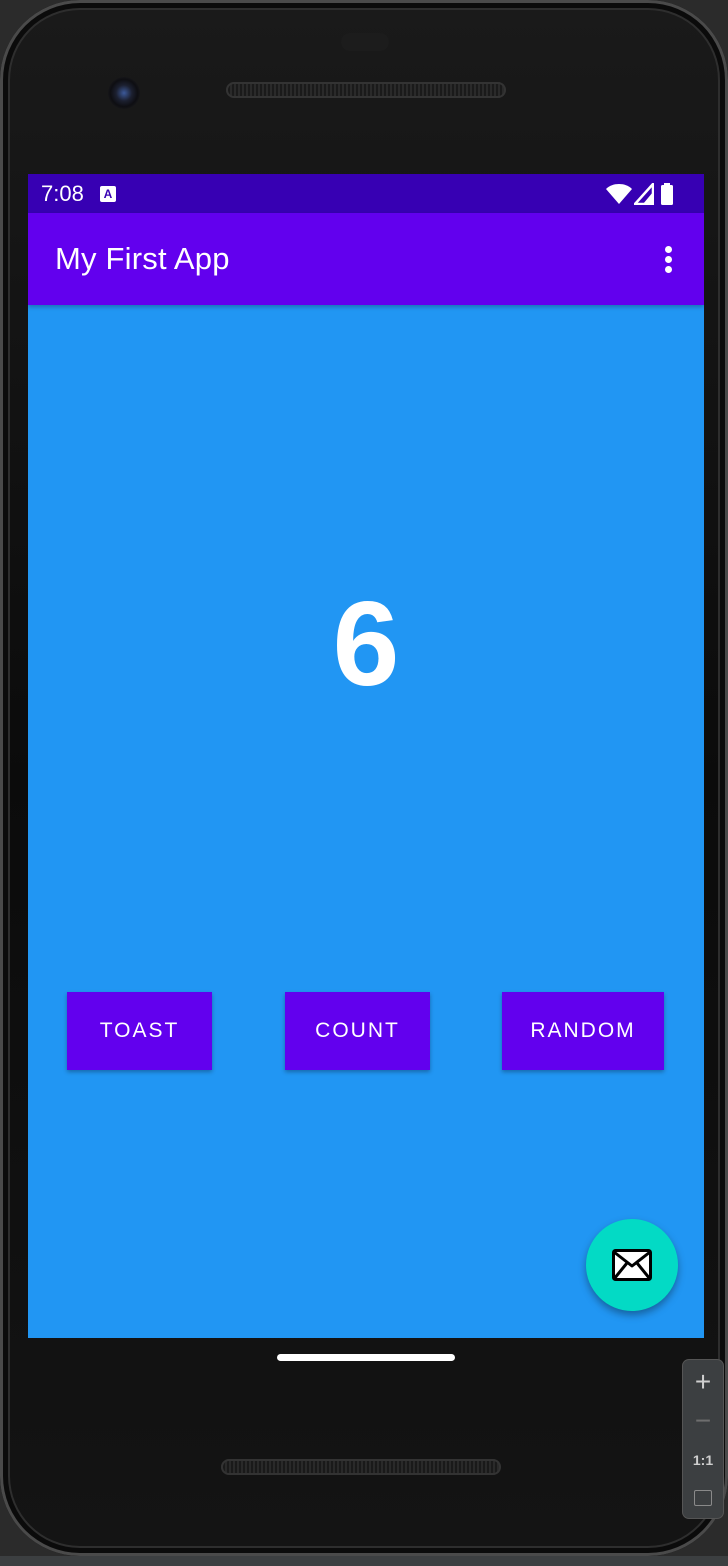 The image size is (728, 1566). Describe the element at coordinates (108, 194) in the screenshot. I see `notification-a-icon: A` at that location.